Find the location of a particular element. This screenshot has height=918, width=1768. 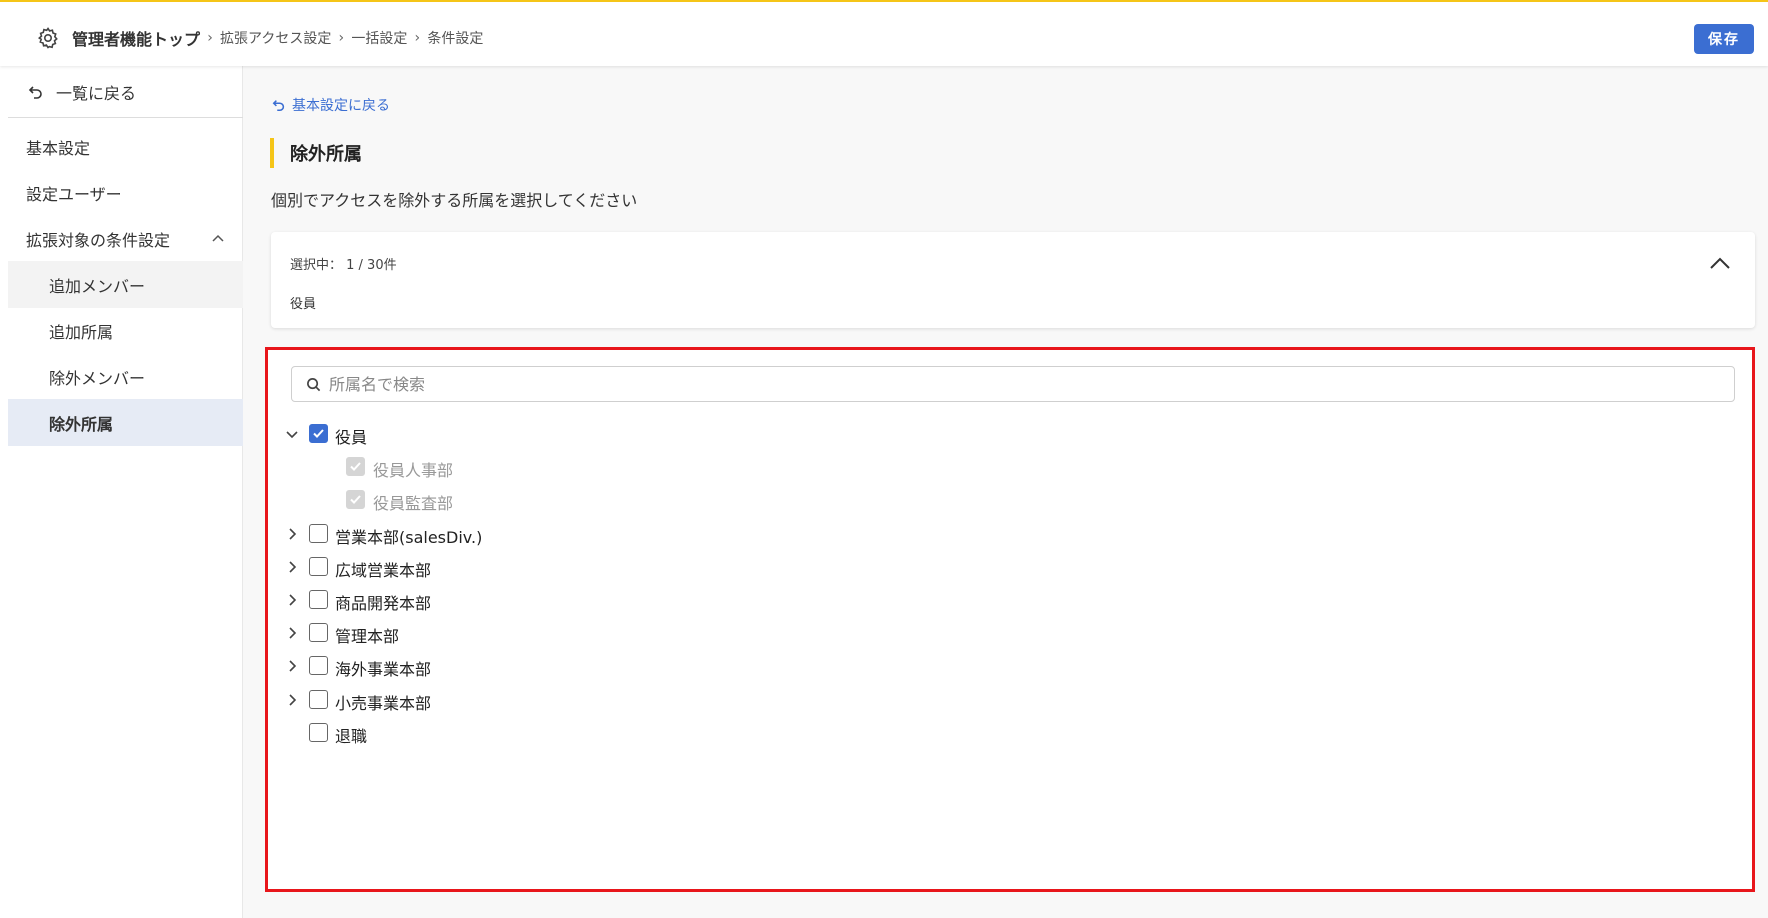

sidebar-item-label: 拡張対象の条件設定 is located at coordinates (98, 240).